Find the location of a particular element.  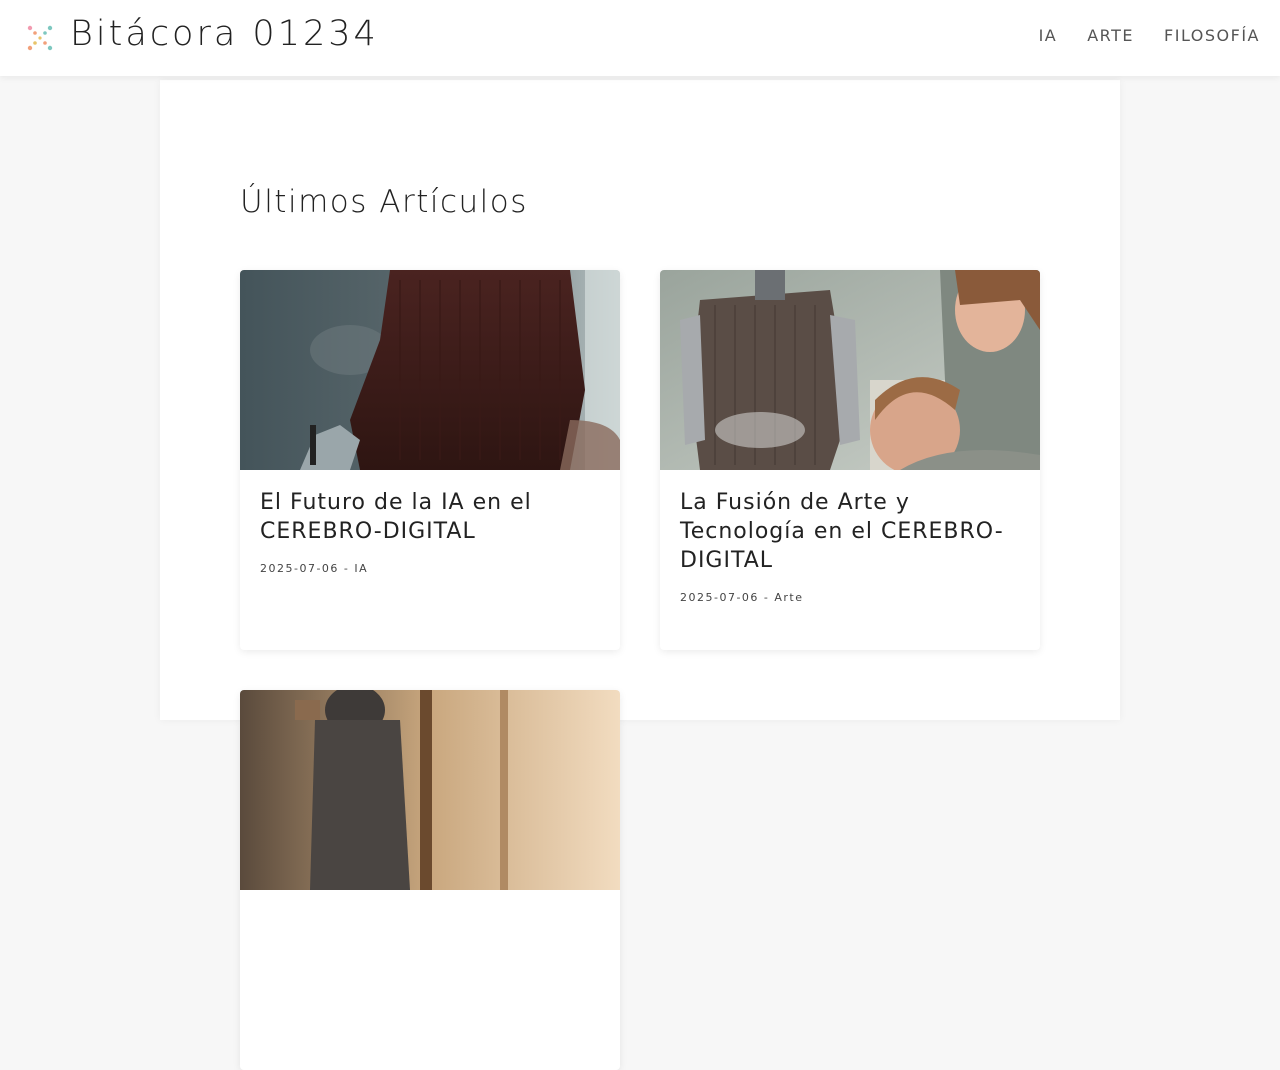

article-card is located at coordinates (430, 880).